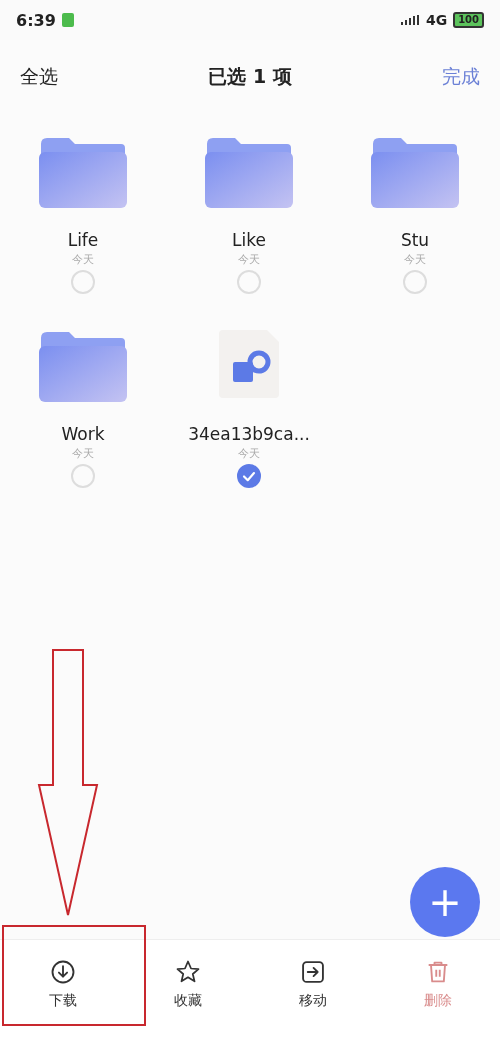 The image size is (500, 1042). Describe the element at coordinates (312, 991) in the screenshot. I see `action-button: 移动` at that location.